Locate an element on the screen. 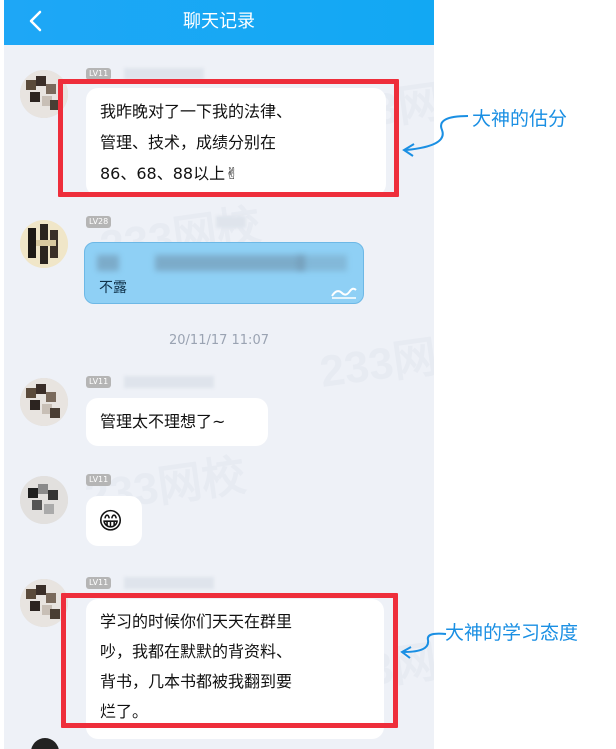 The height and width of the screenshot is (749, 616). annotation-label: 大神的估分 is located at coordinates (520, 119).